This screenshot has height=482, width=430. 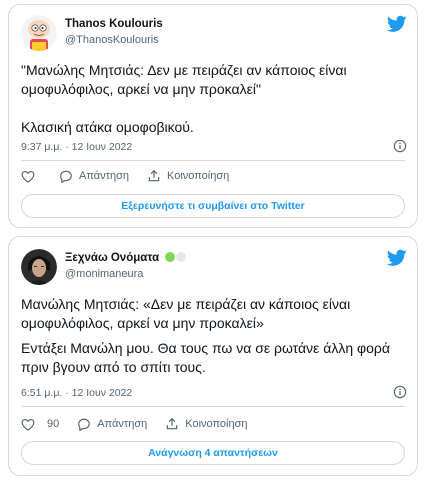 What do you see at coordinates (181, 257) in the screenshot?
I see `white-circle-emoji-icon` at bounding box center [181, 257].